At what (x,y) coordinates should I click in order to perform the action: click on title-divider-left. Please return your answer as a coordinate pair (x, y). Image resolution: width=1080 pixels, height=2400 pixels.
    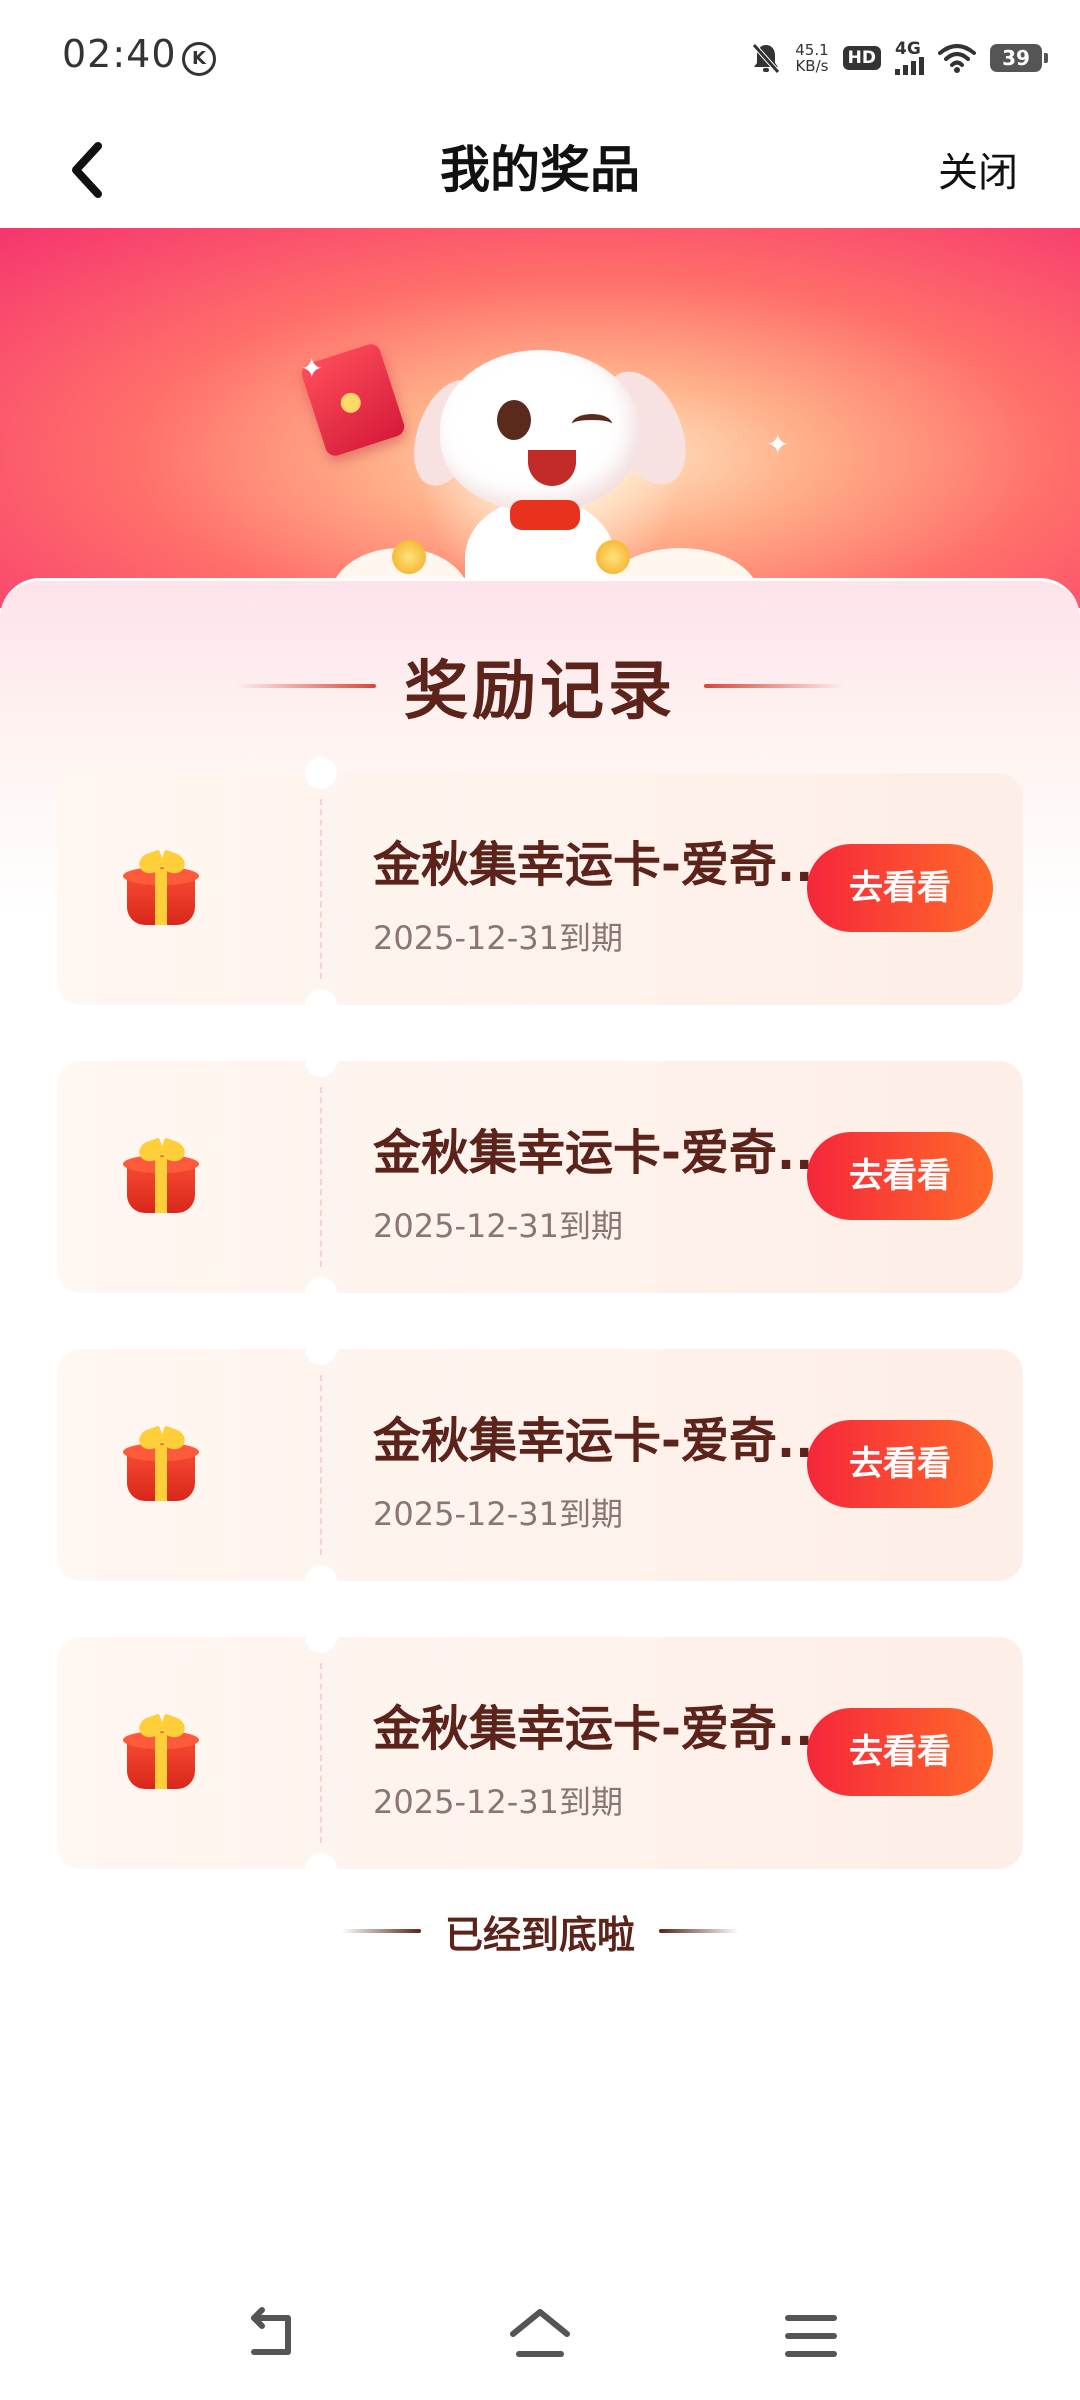
    Looking at the image, I should click on (306, 686).